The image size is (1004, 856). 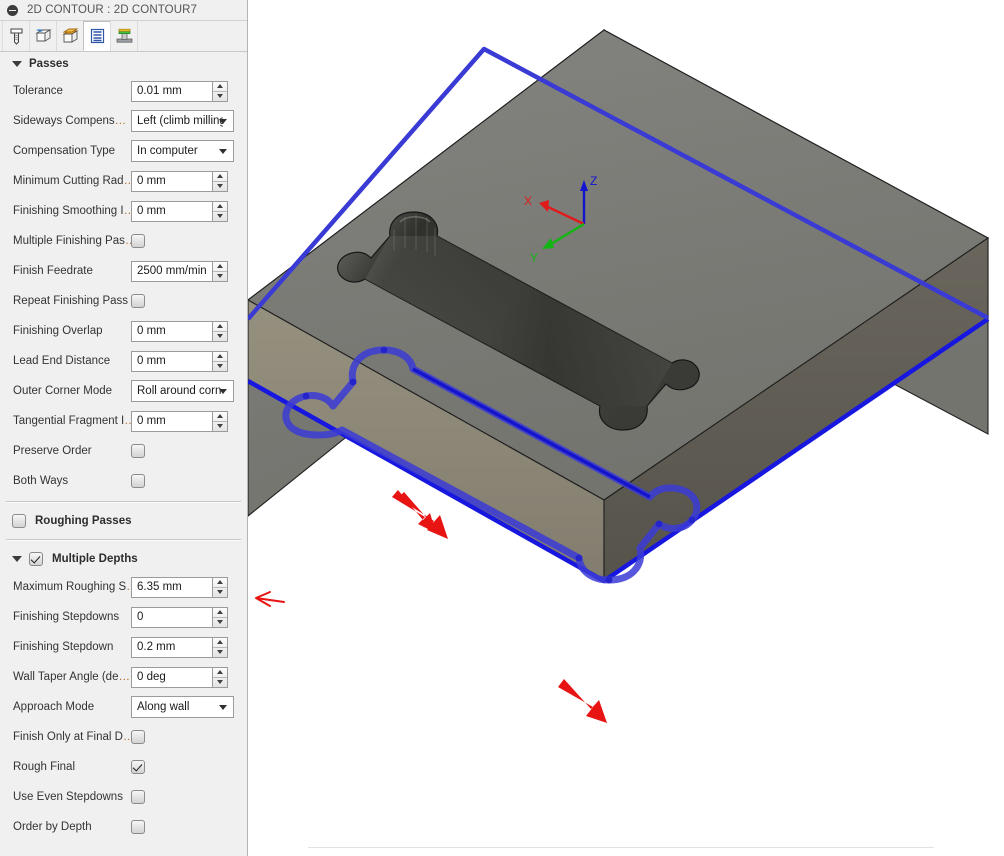 What do you see at coordinates (19, 521) in the screenshot?
I see `roughing-passes-checkbox` at bounding box center [19, 521].